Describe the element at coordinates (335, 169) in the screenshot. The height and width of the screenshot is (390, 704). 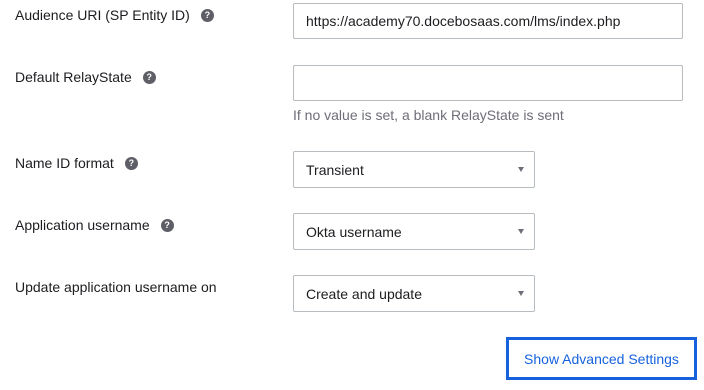
I see `name-id-format-value: Transient` at that location.